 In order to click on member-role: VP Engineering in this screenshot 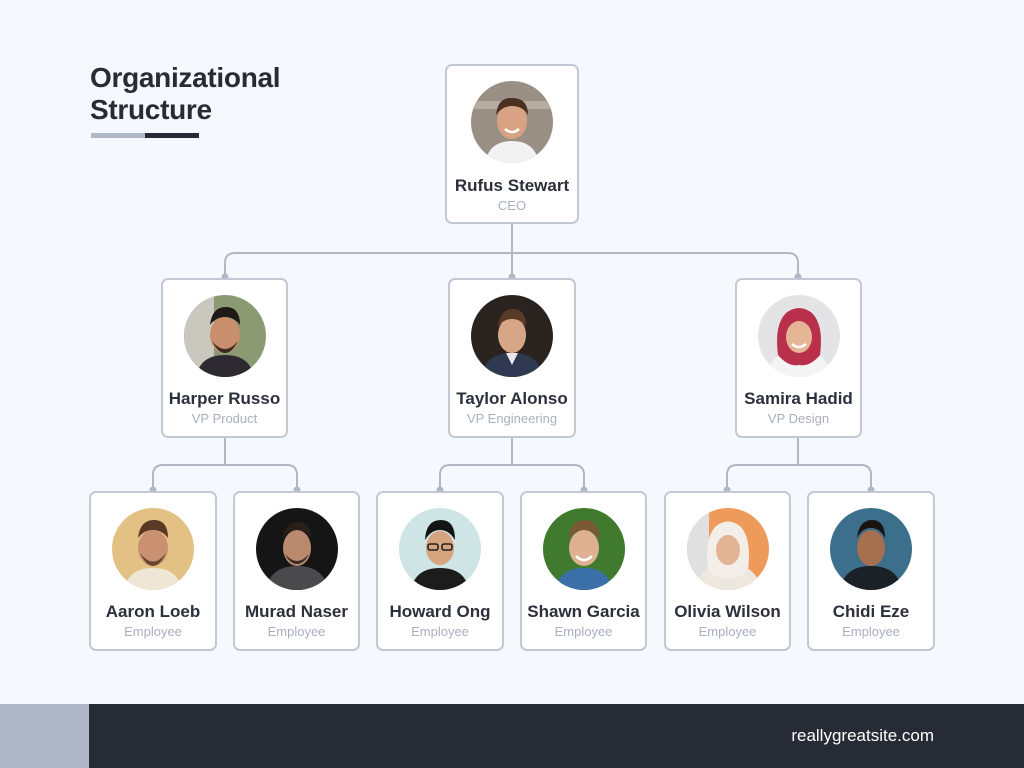, I will do `click(512, 418)`.